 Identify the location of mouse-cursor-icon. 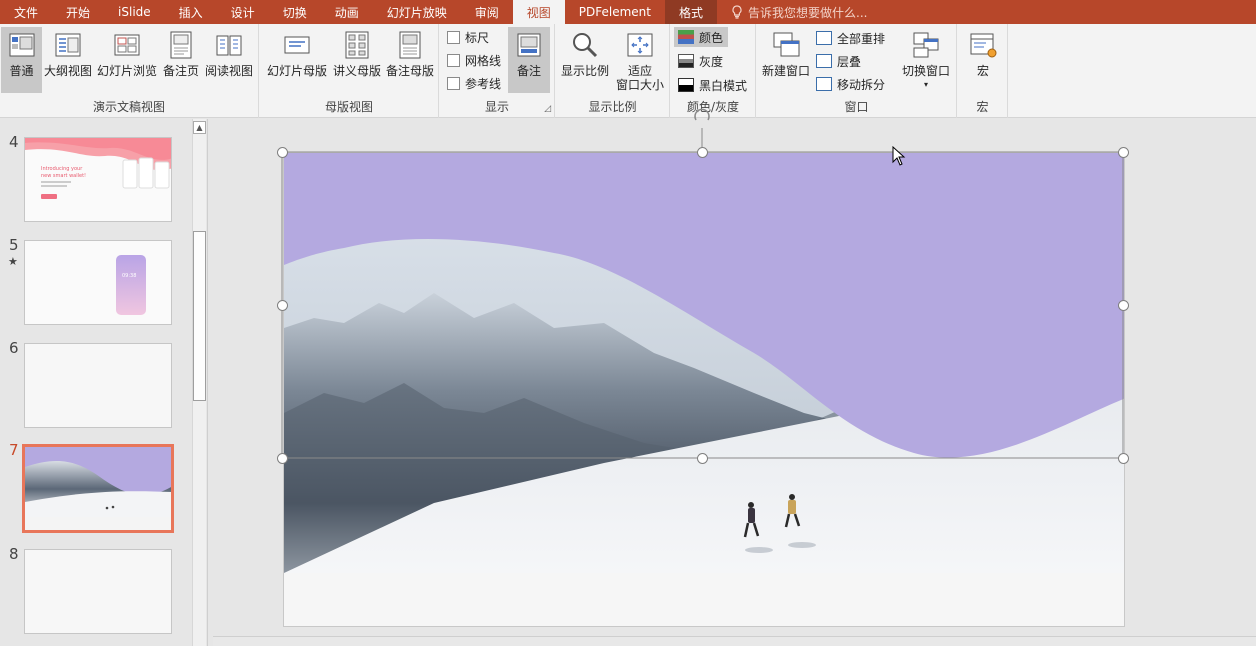
(899, 156).